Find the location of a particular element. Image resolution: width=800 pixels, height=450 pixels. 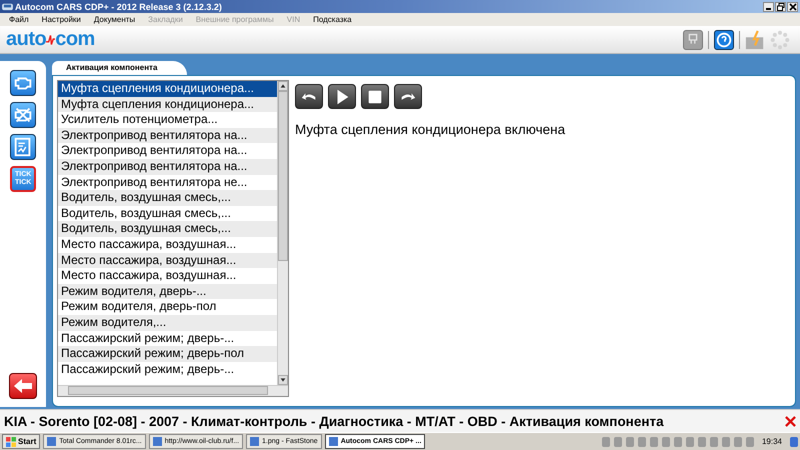

tab: Активация компонента is located at coordinates (120, 68).